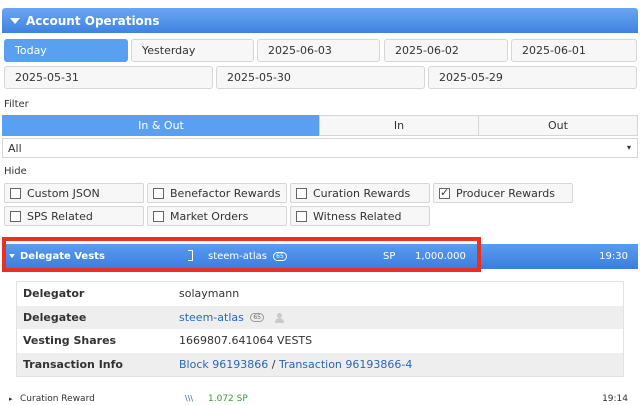 This screenshot has height=405, width=640. Describe the element at coordinates (63, 193) in the screenshot. I see `checkbox-label: Custom JSON` at that location.